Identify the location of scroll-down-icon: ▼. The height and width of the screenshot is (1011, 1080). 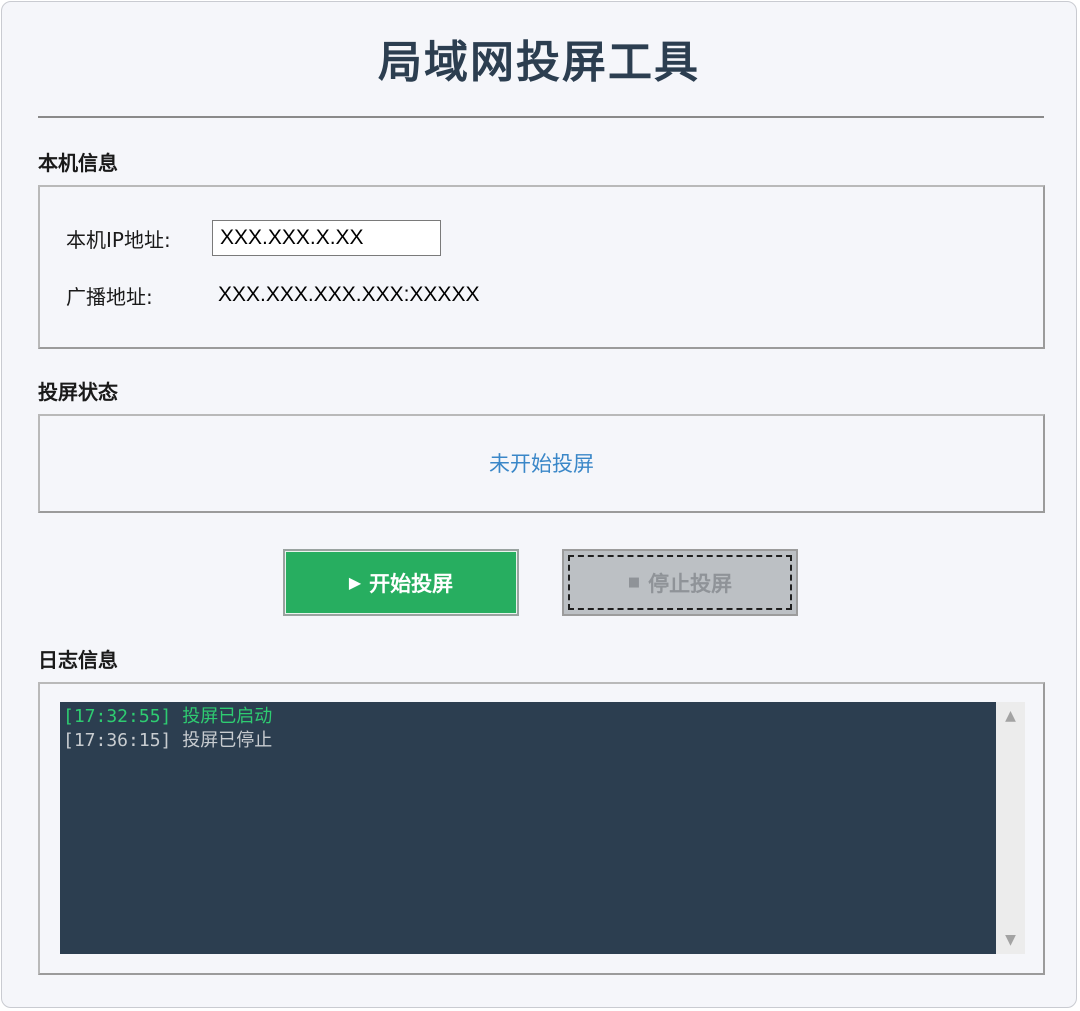
(1010, 940).